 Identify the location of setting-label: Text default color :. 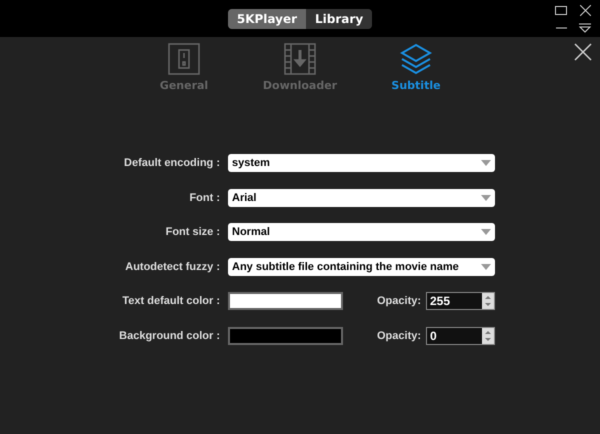
(171, 301).